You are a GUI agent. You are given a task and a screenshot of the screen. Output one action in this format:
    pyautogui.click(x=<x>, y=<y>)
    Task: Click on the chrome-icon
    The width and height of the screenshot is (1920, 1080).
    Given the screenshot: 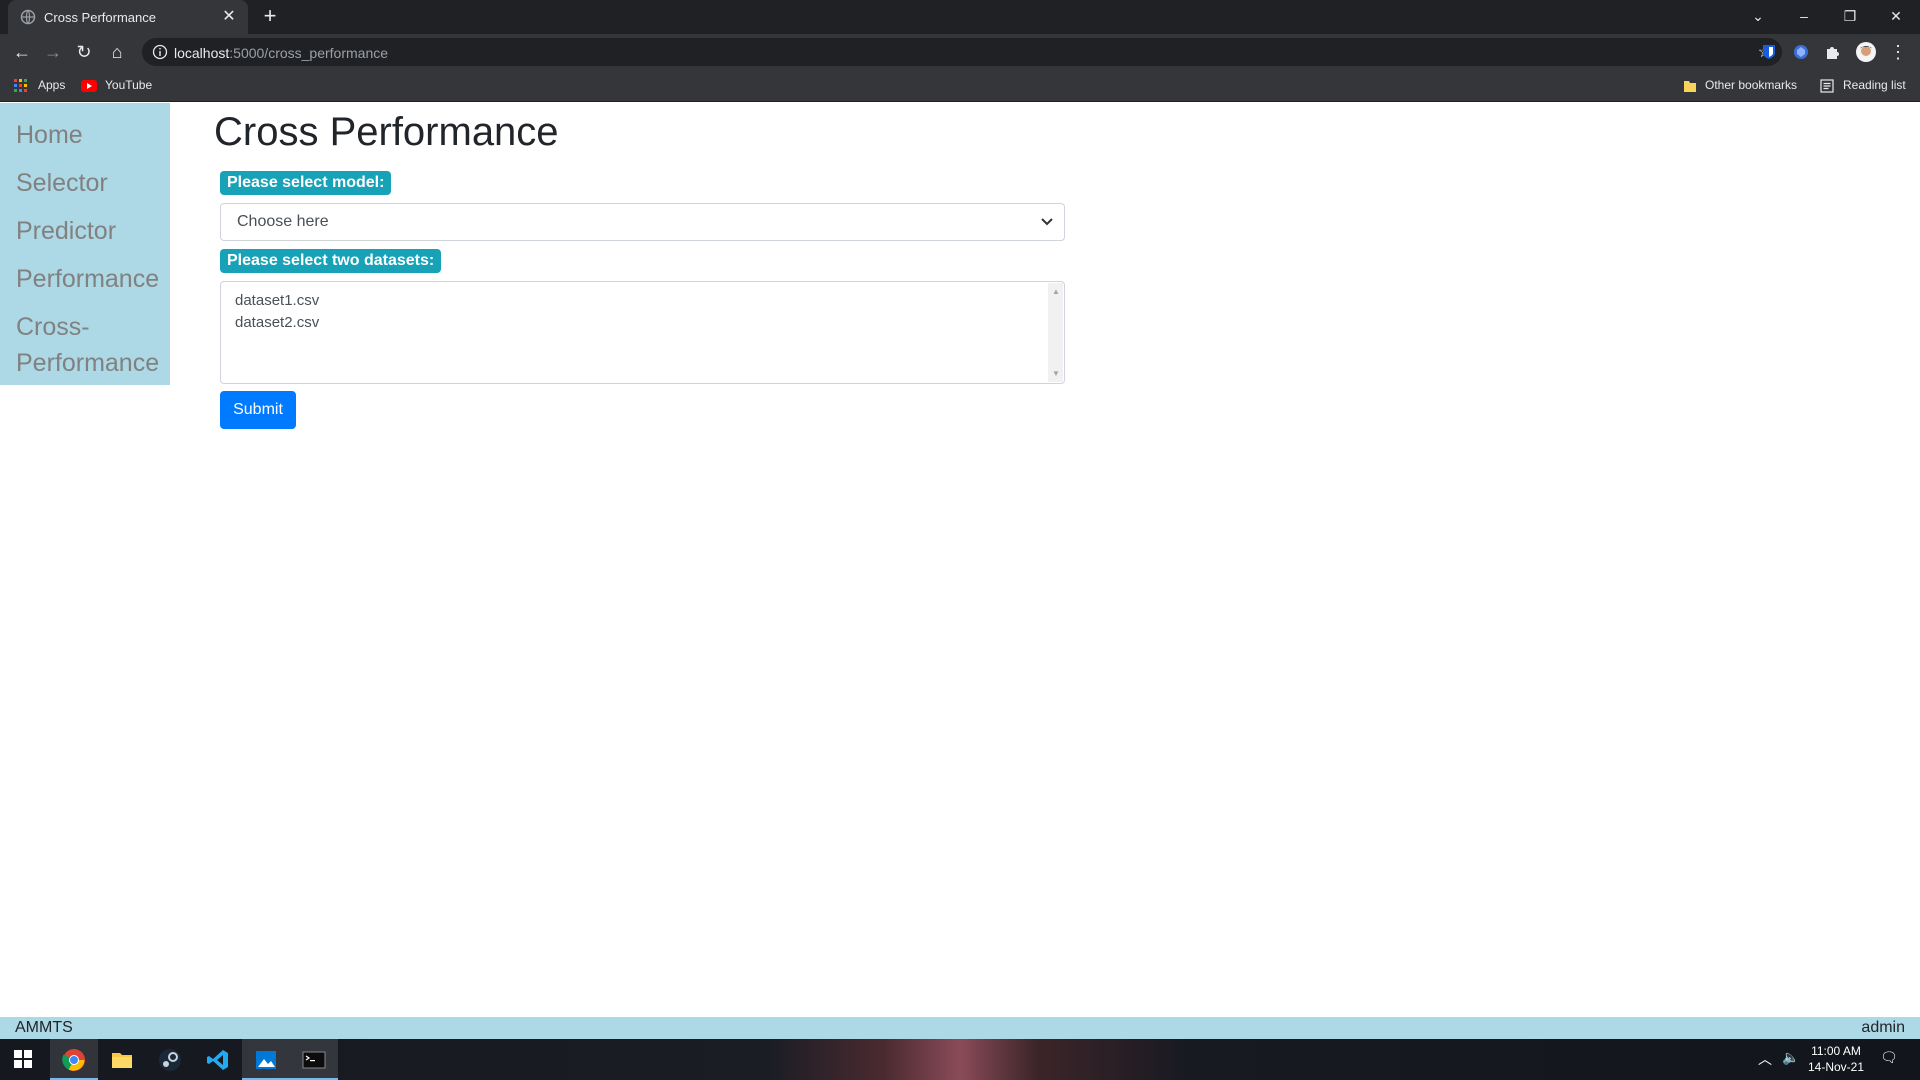 What is the action you would take?
    pyautogui.click(x=73, y=1060)
    